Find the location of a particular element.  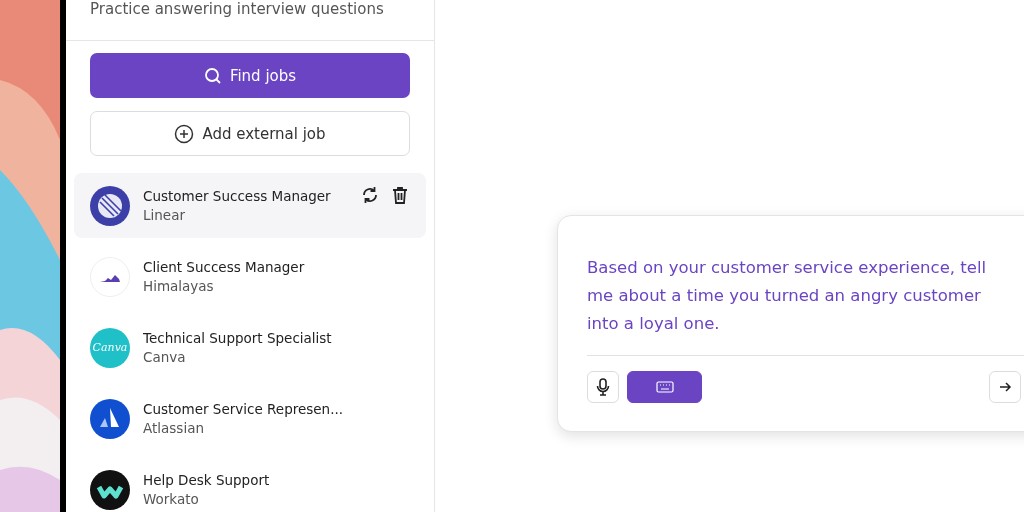

job-title: Technical Support Specialist is located at coordinates (238, 338).